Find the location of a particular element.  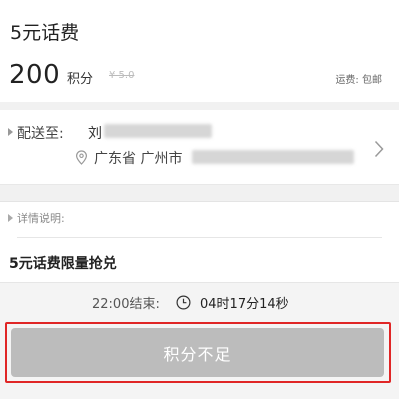

promo-text: 5元话费限量抢兑 is located at coordinates (63, 264).